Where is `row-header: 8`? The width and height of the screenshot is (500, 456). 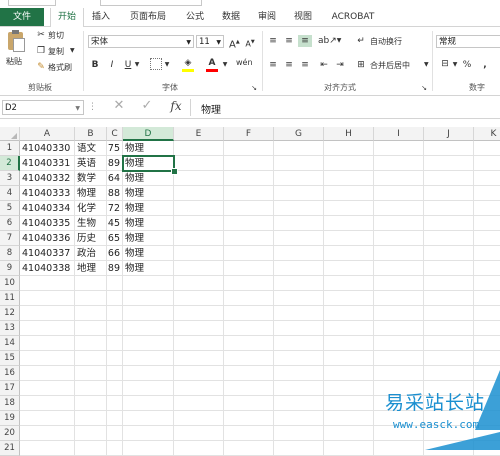 row-header: 8 is located at coordinates (10, 253).